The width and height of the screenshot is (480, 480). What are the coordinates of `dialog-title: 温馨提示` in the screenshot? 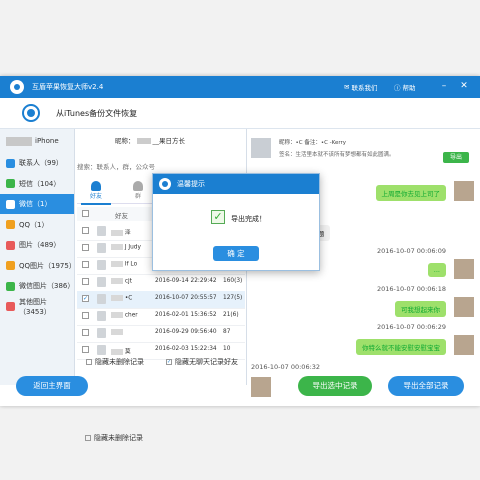 It's located at (191, 184).